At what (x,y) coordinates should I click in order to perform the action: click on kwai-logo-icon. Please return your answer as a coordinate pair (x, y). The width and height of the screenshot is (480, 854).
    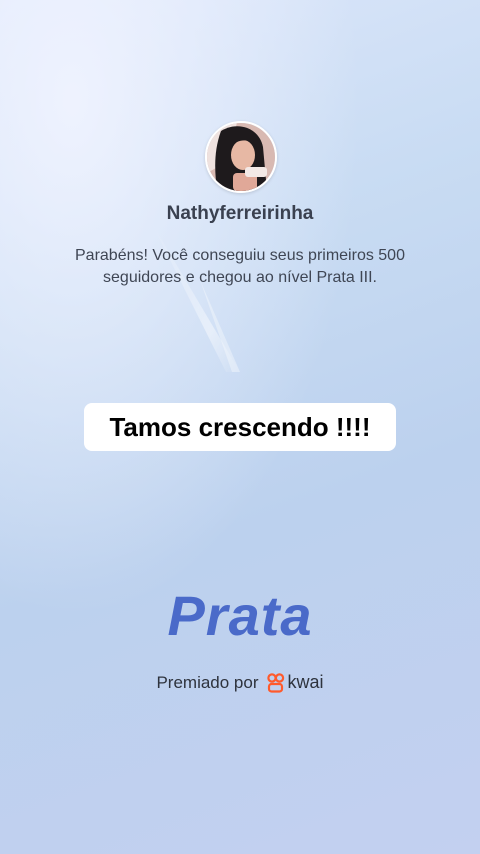
    Looking at the image, I should click on (275, 682).